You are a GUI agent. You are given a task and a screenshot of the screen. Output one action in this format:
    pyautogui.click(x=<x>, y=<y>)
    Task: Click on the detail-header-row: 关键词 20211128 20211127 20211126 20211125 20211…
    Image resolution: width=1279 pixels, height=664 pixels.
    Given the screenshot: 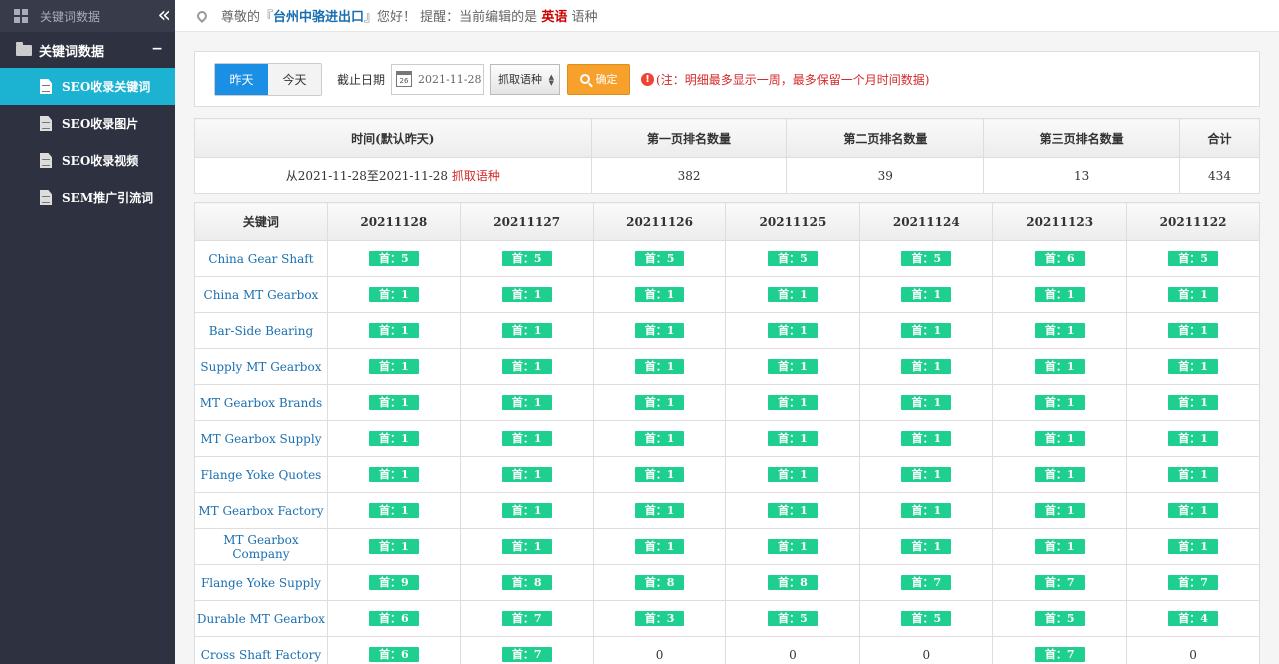 What is the action you would take?
    pyautogui.click(x=727, y=221)
    